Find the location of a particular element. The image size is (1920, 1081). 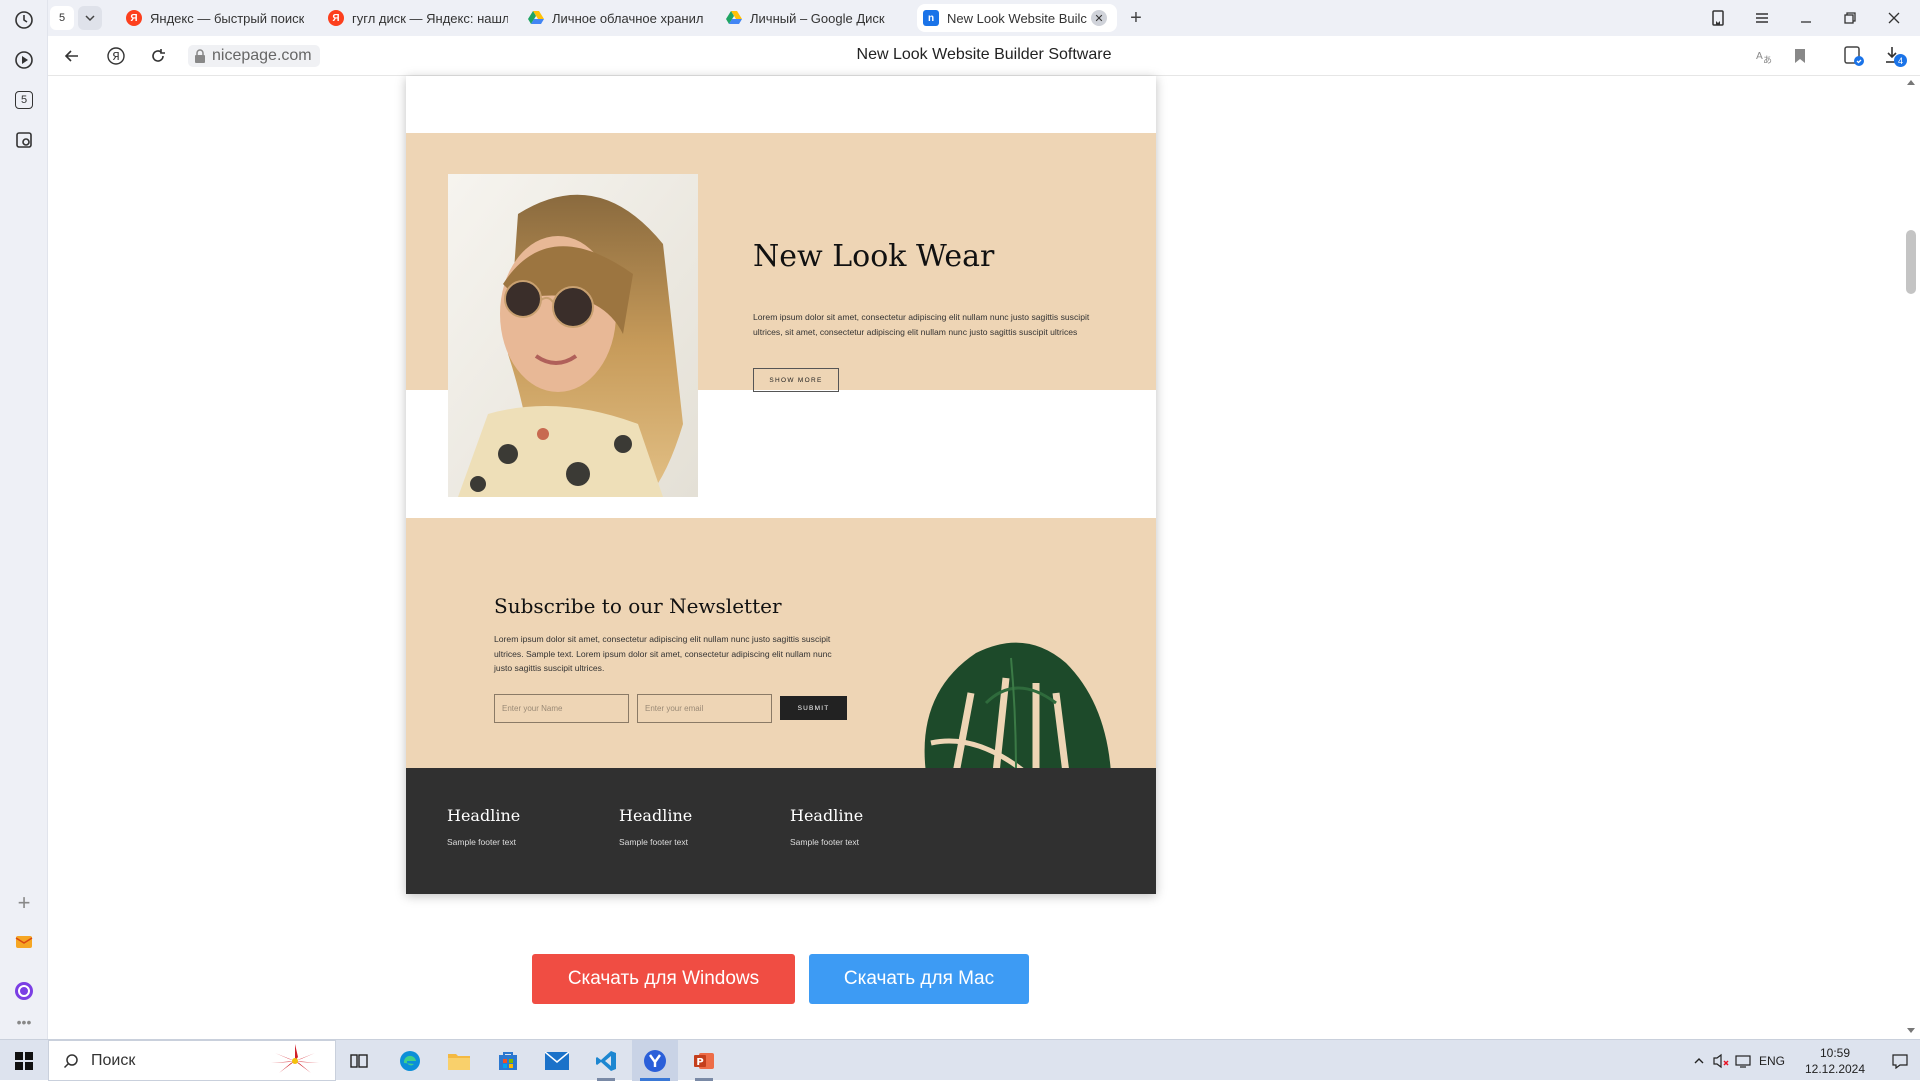

tab-label: Яндекс — быстрый поиск is located at coordinates (227, 18).